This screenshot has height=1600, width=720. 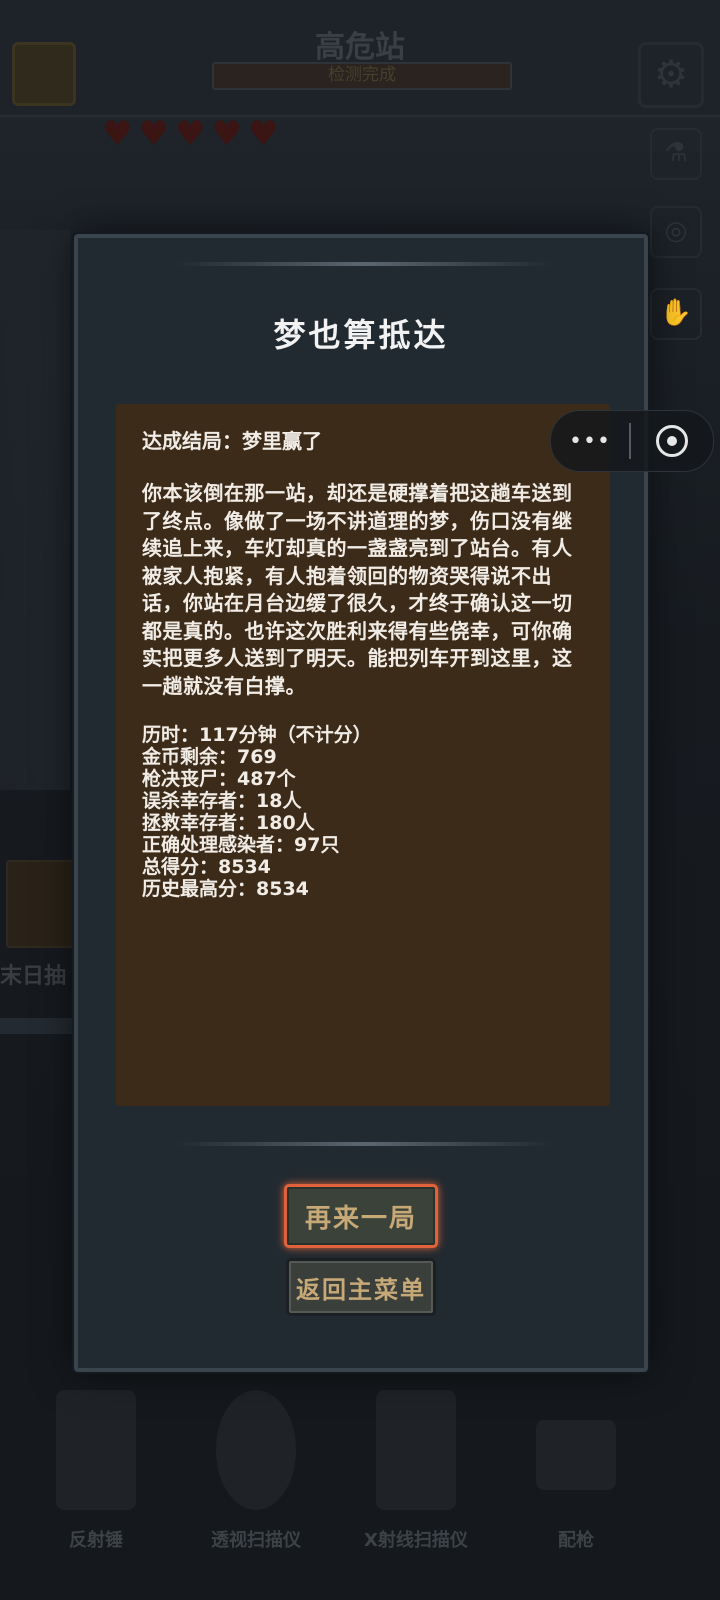 I want to click on tool-reflex-hammer: 反射锤, so click(x=96, y=1480).